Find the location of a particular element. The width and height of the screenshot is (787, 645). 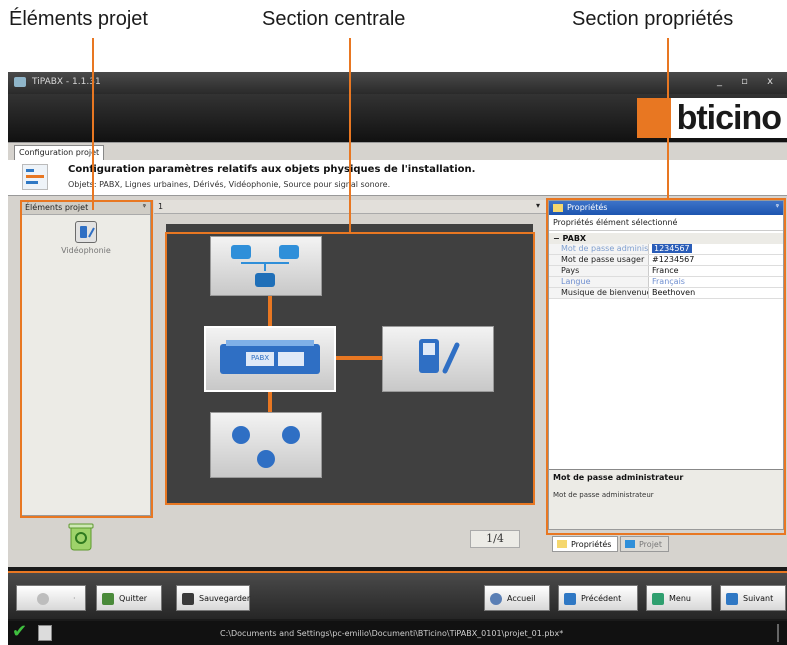

menu-icon is located at coordinates (658, 599).